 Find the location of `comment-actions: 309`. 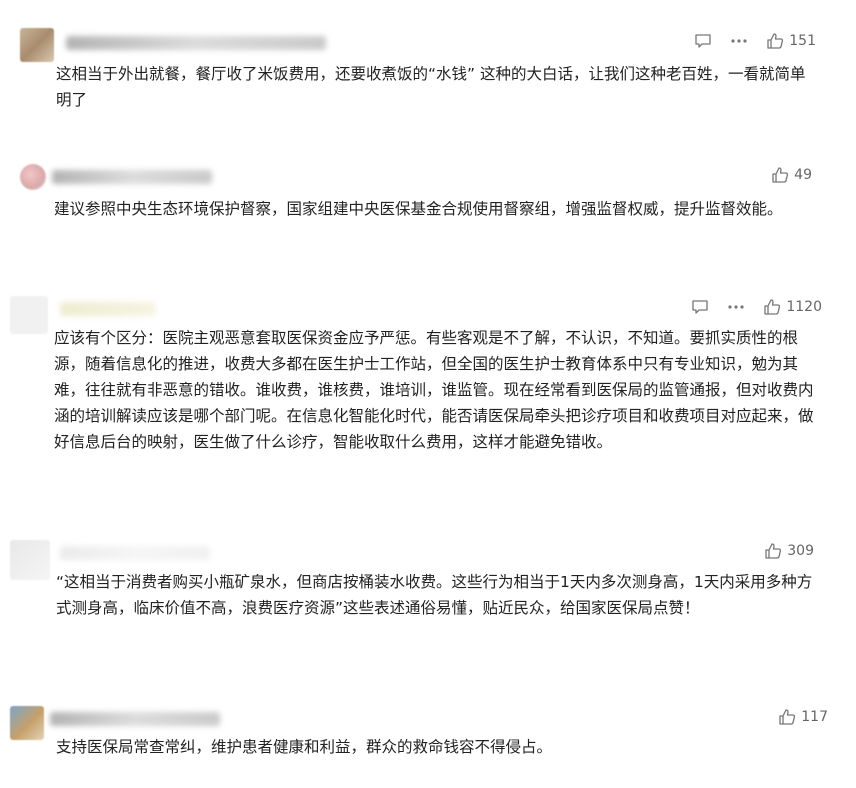

comment-actions: 309 is located at coordinates (789, 551).